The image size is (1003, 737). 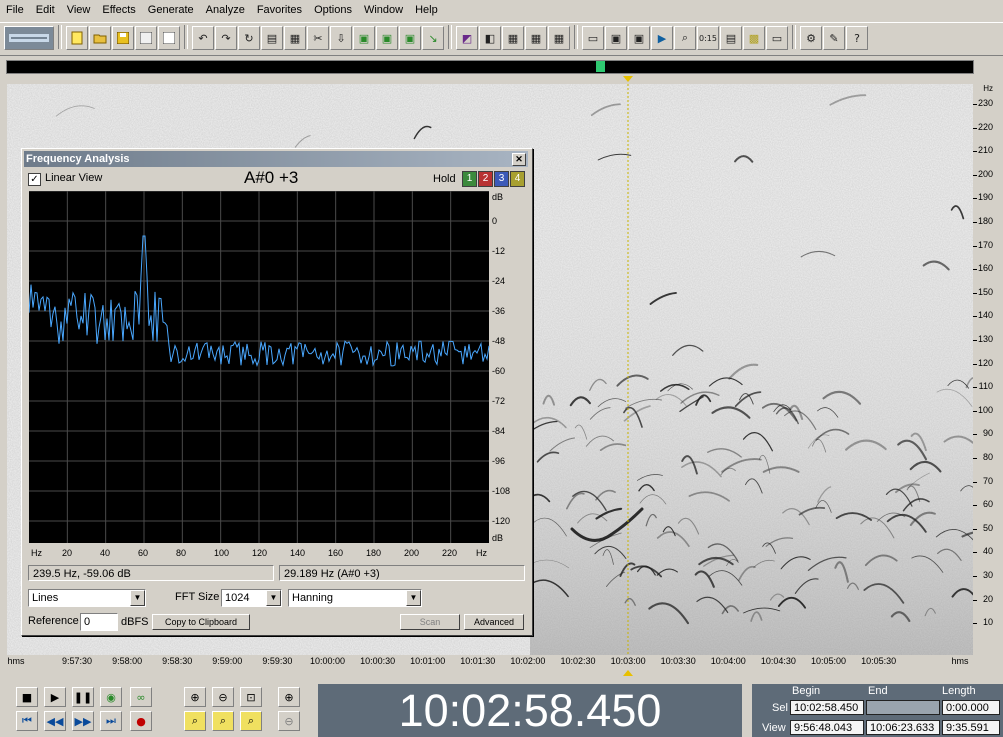 What do you see at coordinates (111, 721) in the screenshot?
I see `go-to-end-button: ⏭` at bounding box center [111, 721].